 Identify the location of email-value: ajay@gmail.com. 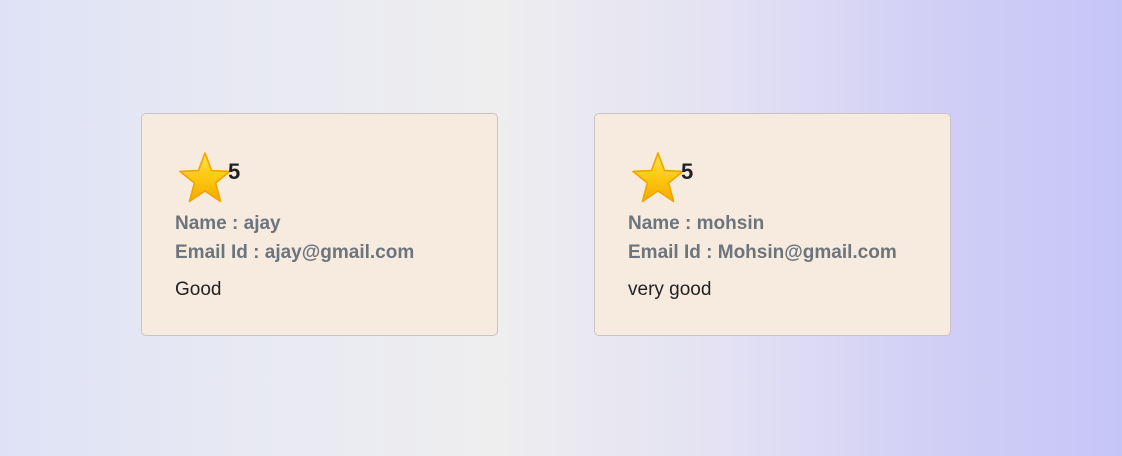
(339, 252).